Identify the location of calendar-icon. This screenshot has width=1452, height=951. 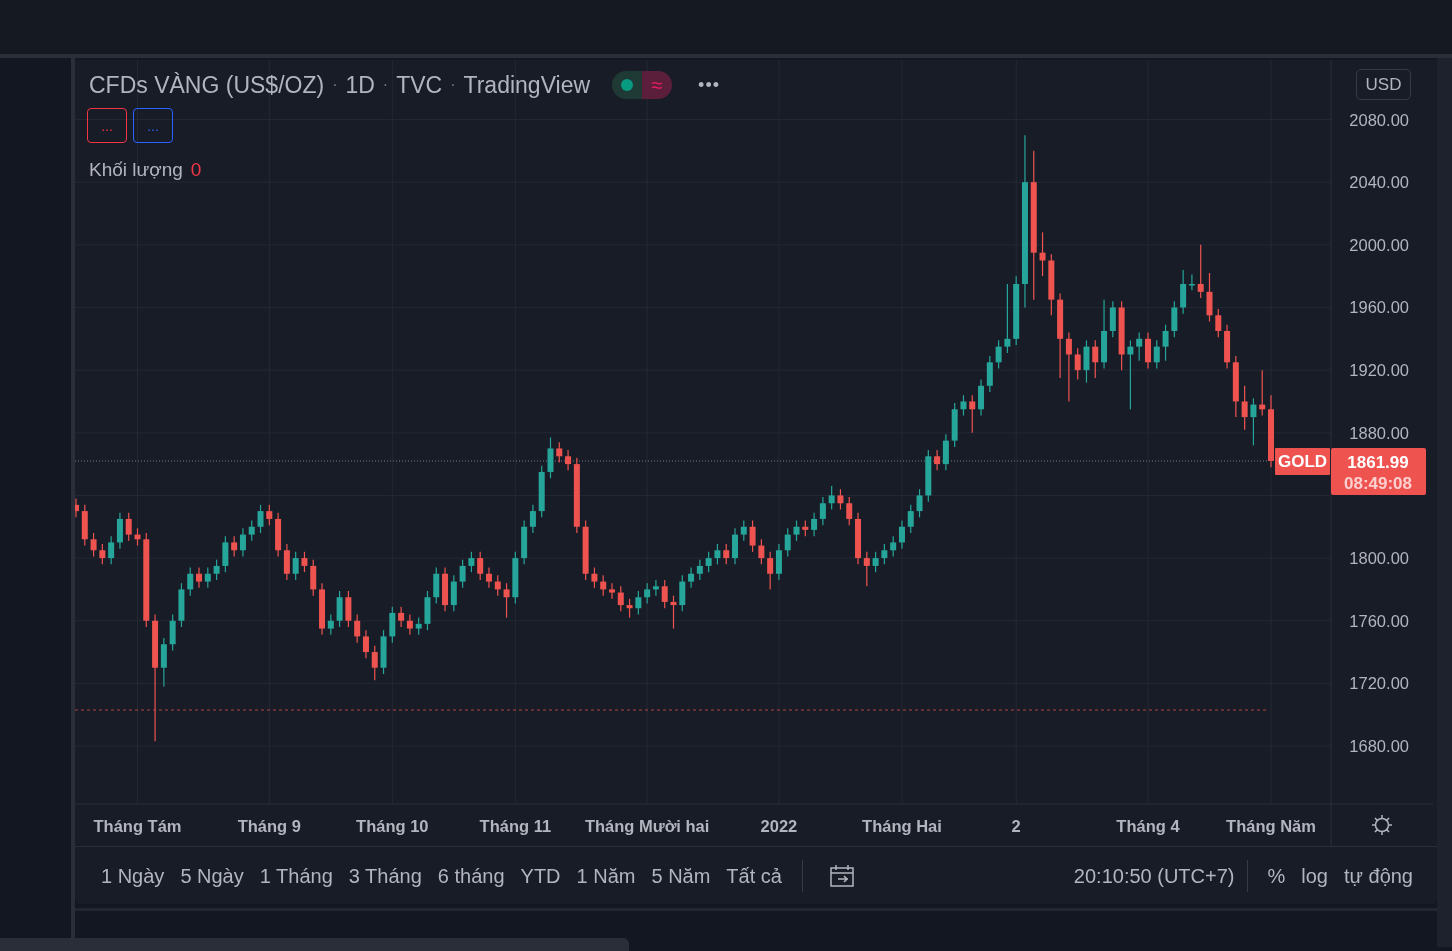
(841, 875).